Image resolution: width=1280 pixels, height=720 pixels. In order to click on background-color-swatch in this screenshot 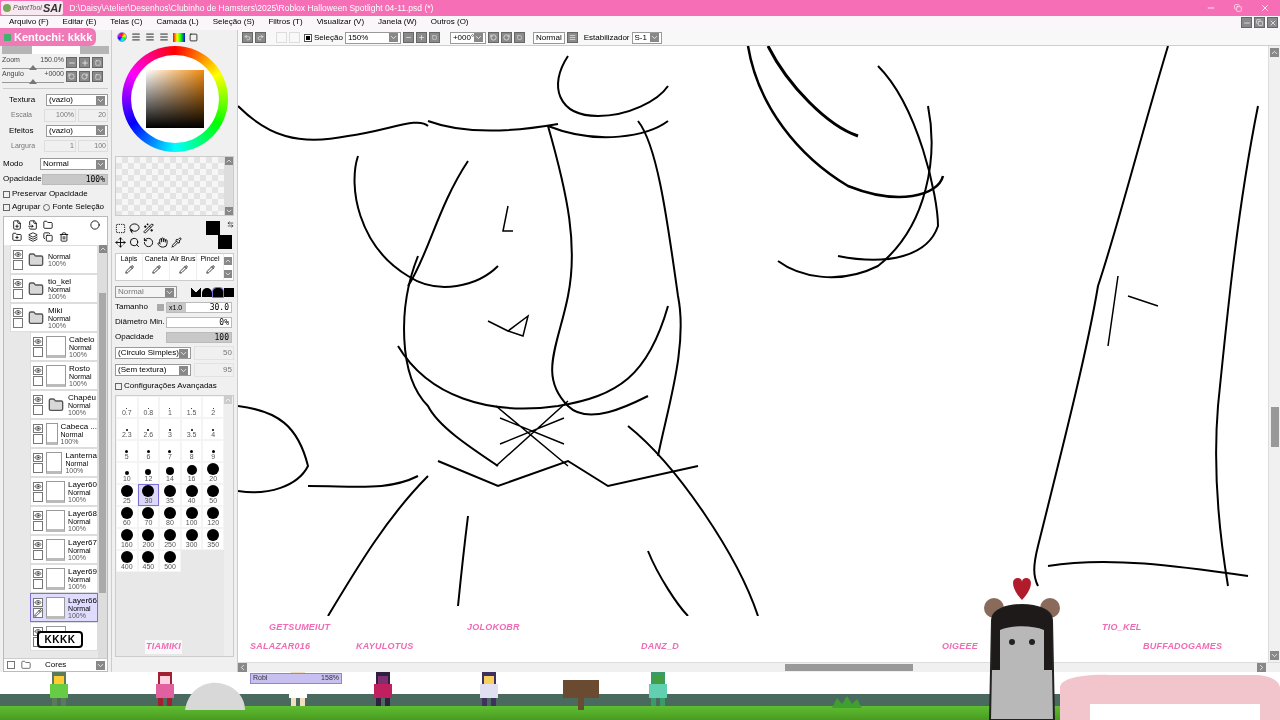, I will do `click(225, 242)`.